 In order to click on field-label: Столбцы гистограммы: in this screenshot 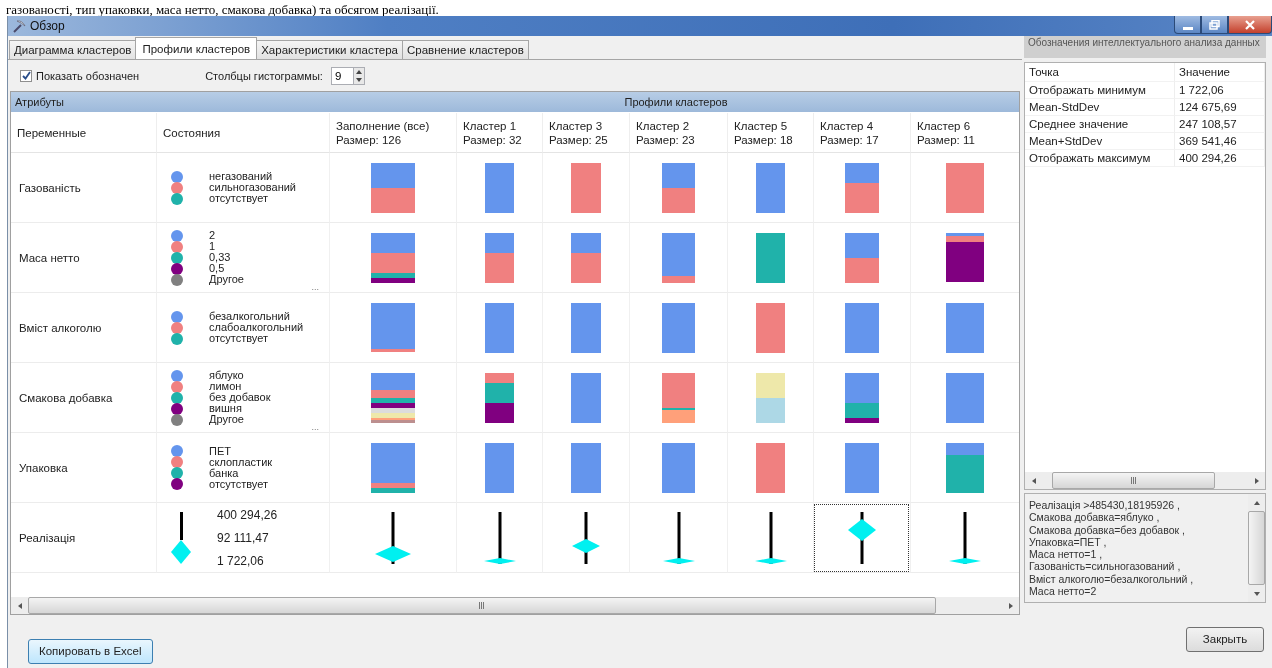, I will do `click(264, 75)`.